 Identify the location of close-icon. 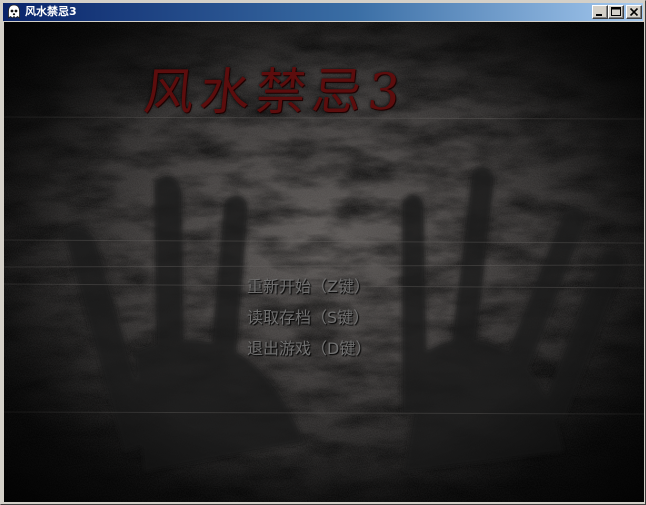
(634, 12).